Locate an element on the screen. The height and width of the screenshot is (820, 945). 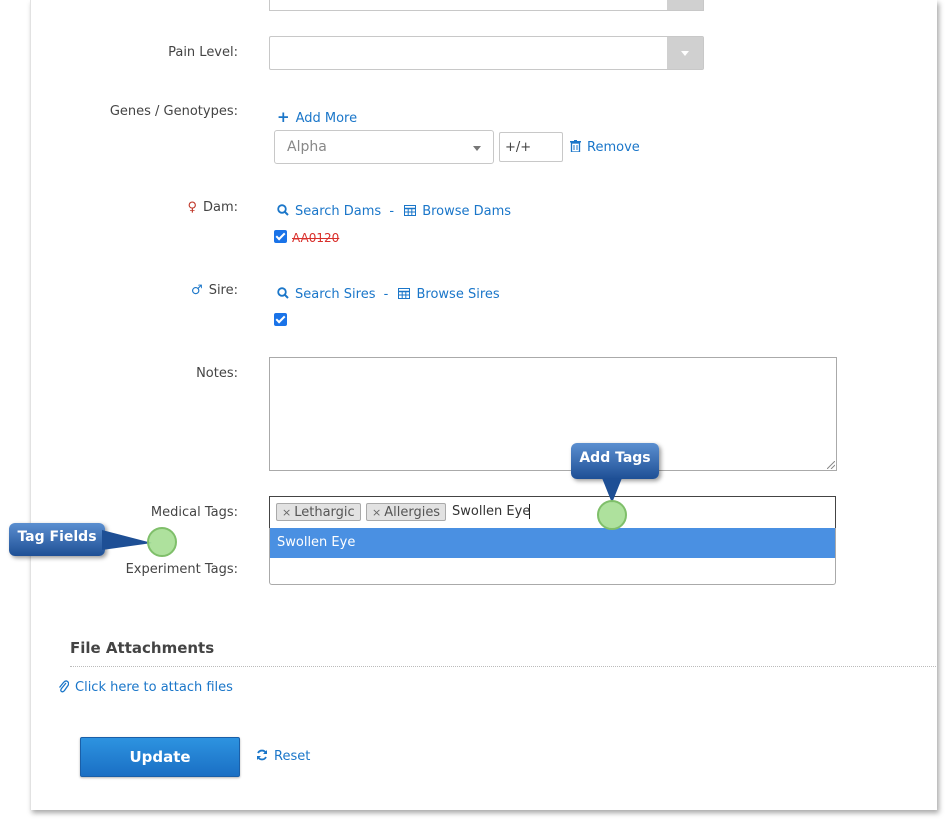
add-tags-callout-label: Add Tags is located at coordinates (615, 458).